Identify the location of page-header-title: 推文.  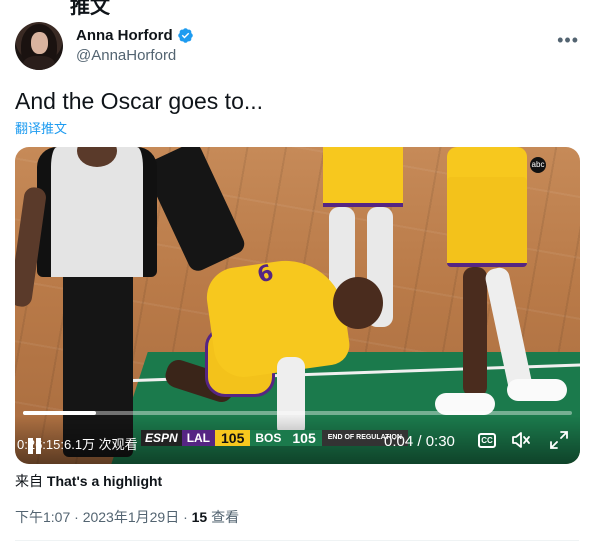
(90, 9).